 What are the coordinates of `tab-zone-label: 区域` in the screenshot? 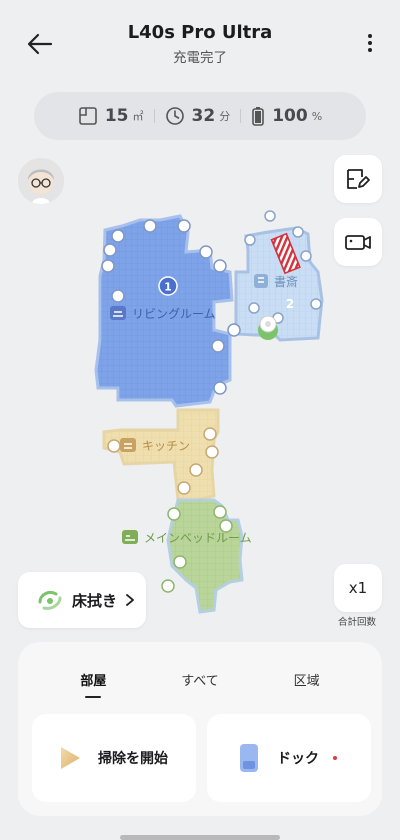 It's located at (306, 681).